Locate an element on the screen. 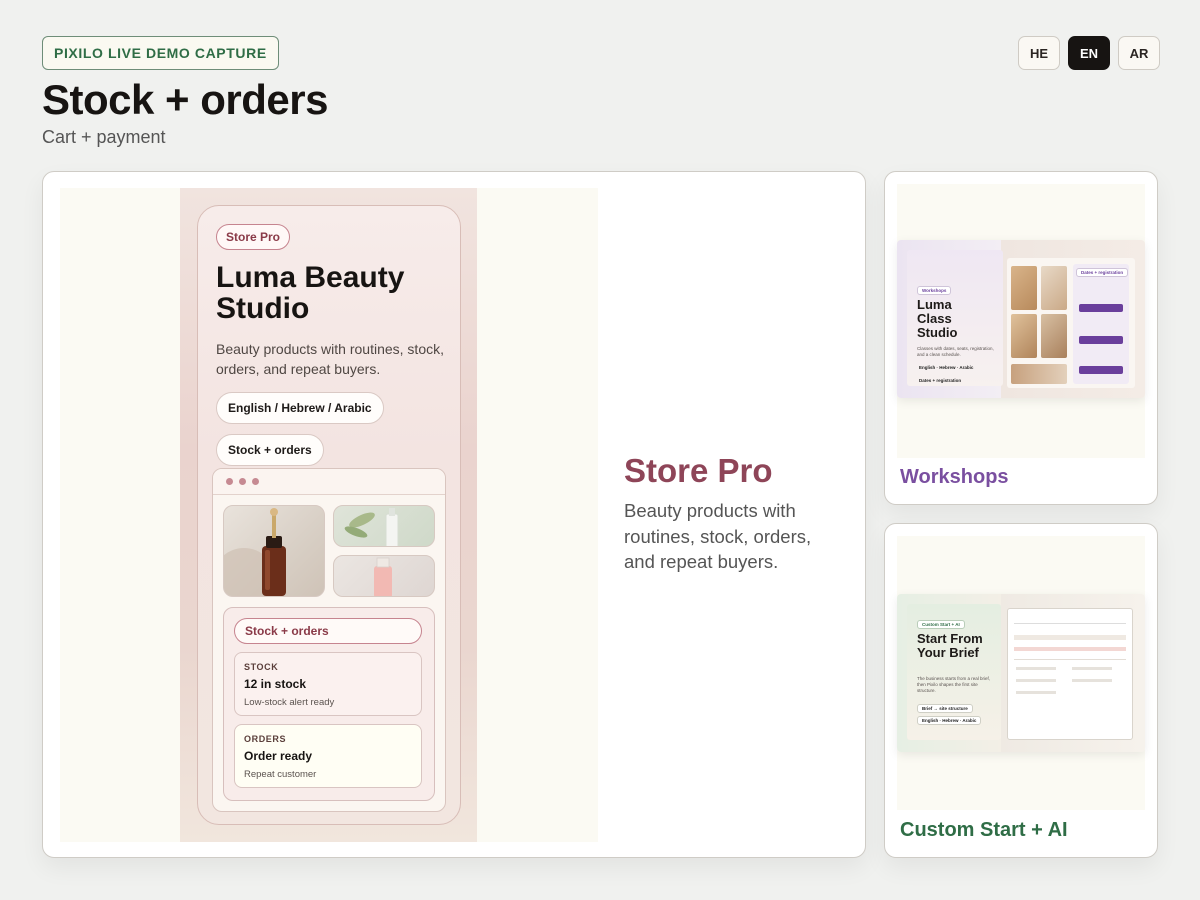  stock-card: STOCK 12 in stock Low-stock alert ready is located at coordinates (328, 684).